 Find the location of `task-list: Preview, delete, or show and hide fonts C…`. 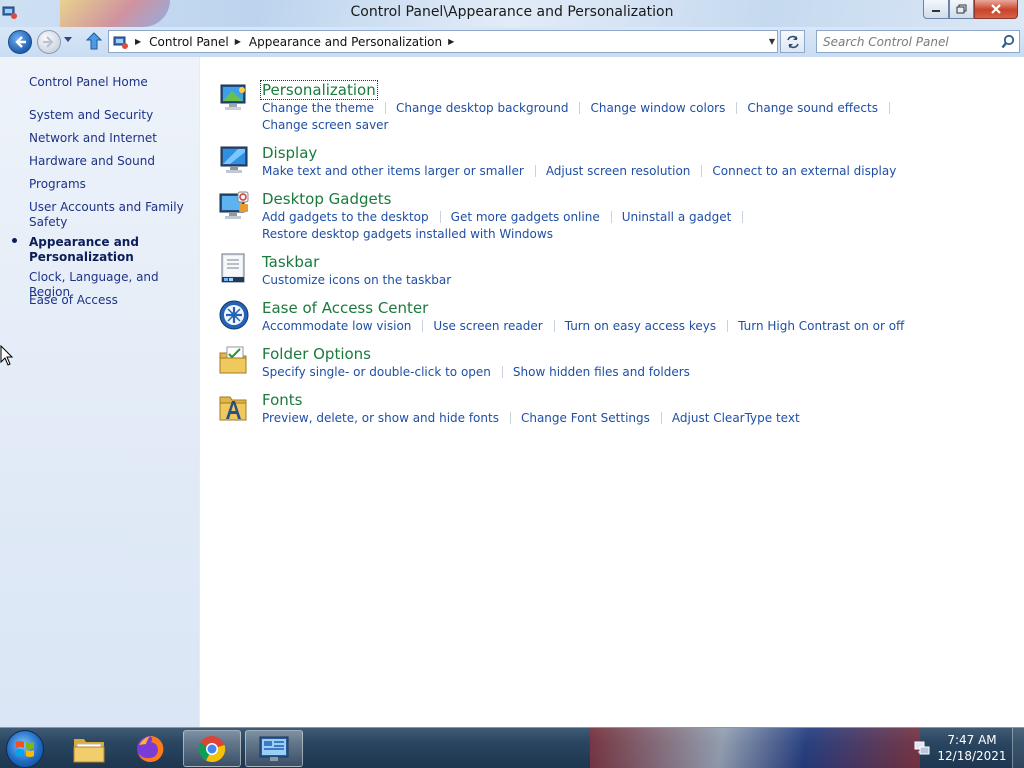

task-list: Preview, delete, or show and hide fonts C… is located at coordinates (612, 418).